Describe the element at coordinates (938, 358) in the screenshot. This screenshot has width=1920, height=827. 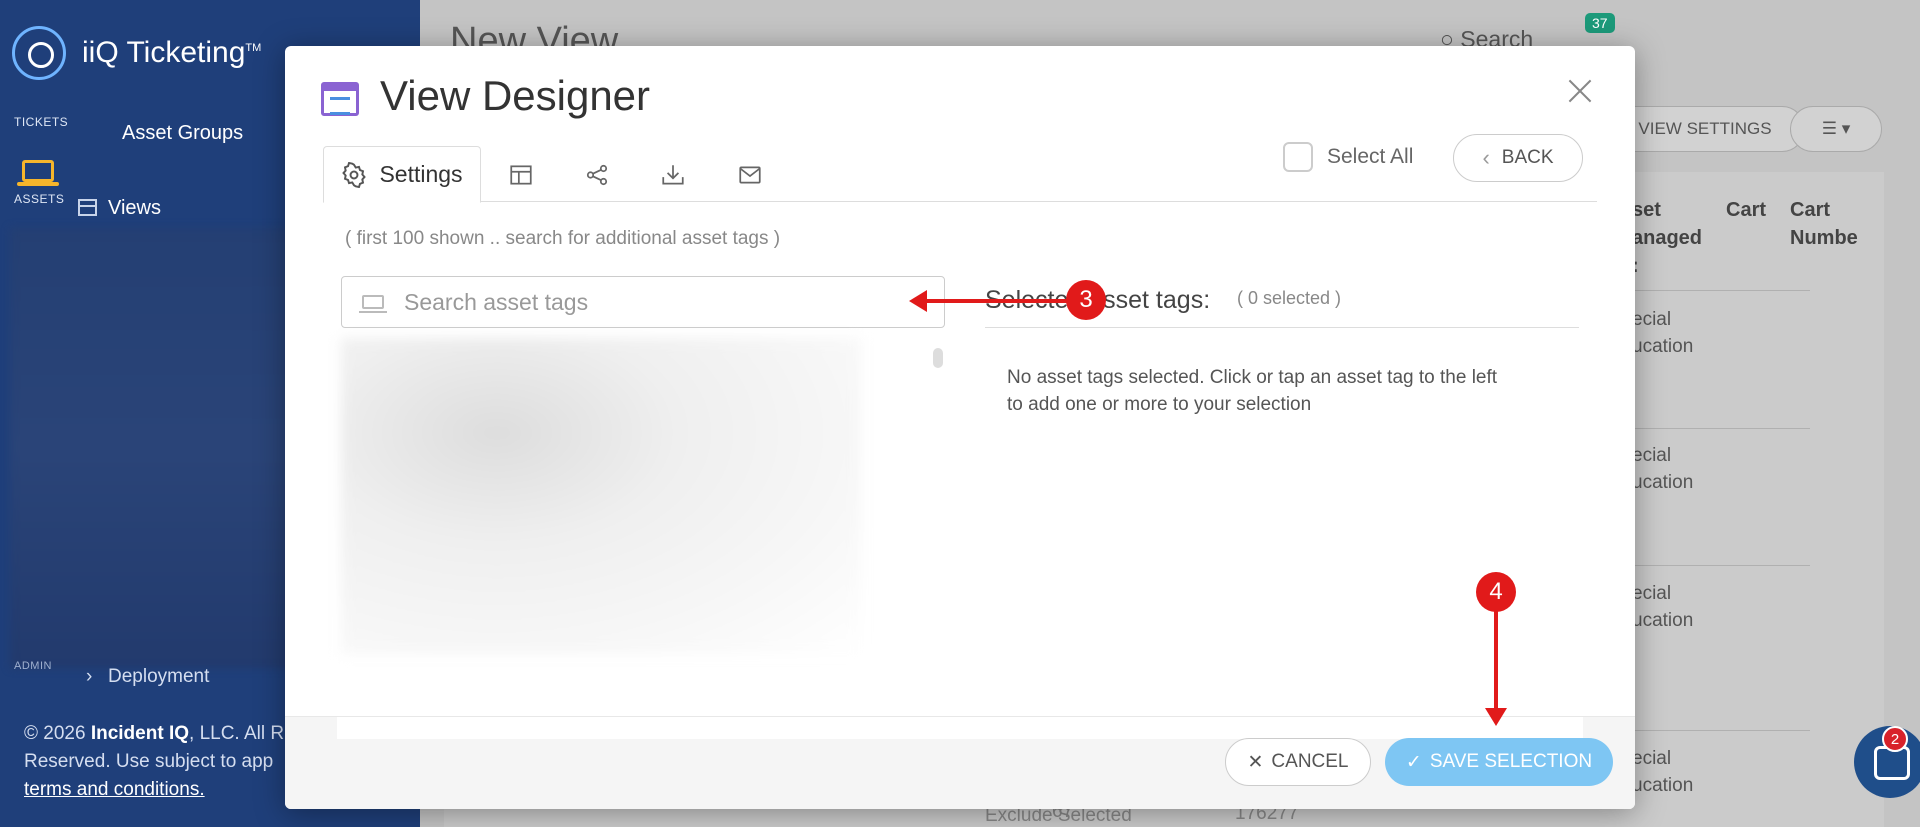
I see `scrollbar` at that location.